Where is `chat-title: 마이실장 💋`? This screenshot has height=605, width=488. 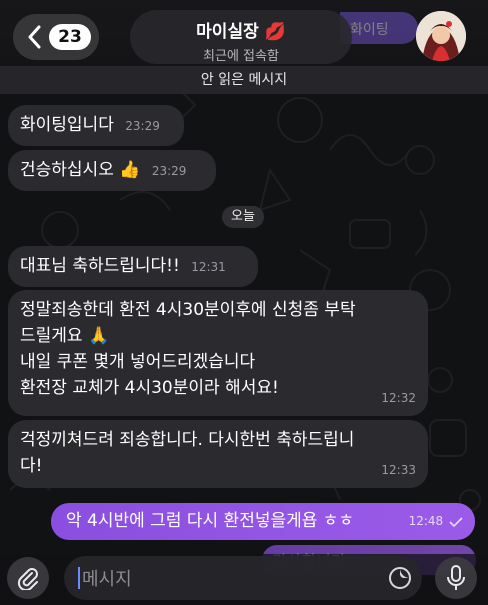 chat-title: 마이실장 💋 is located at coordinates (241, 29).